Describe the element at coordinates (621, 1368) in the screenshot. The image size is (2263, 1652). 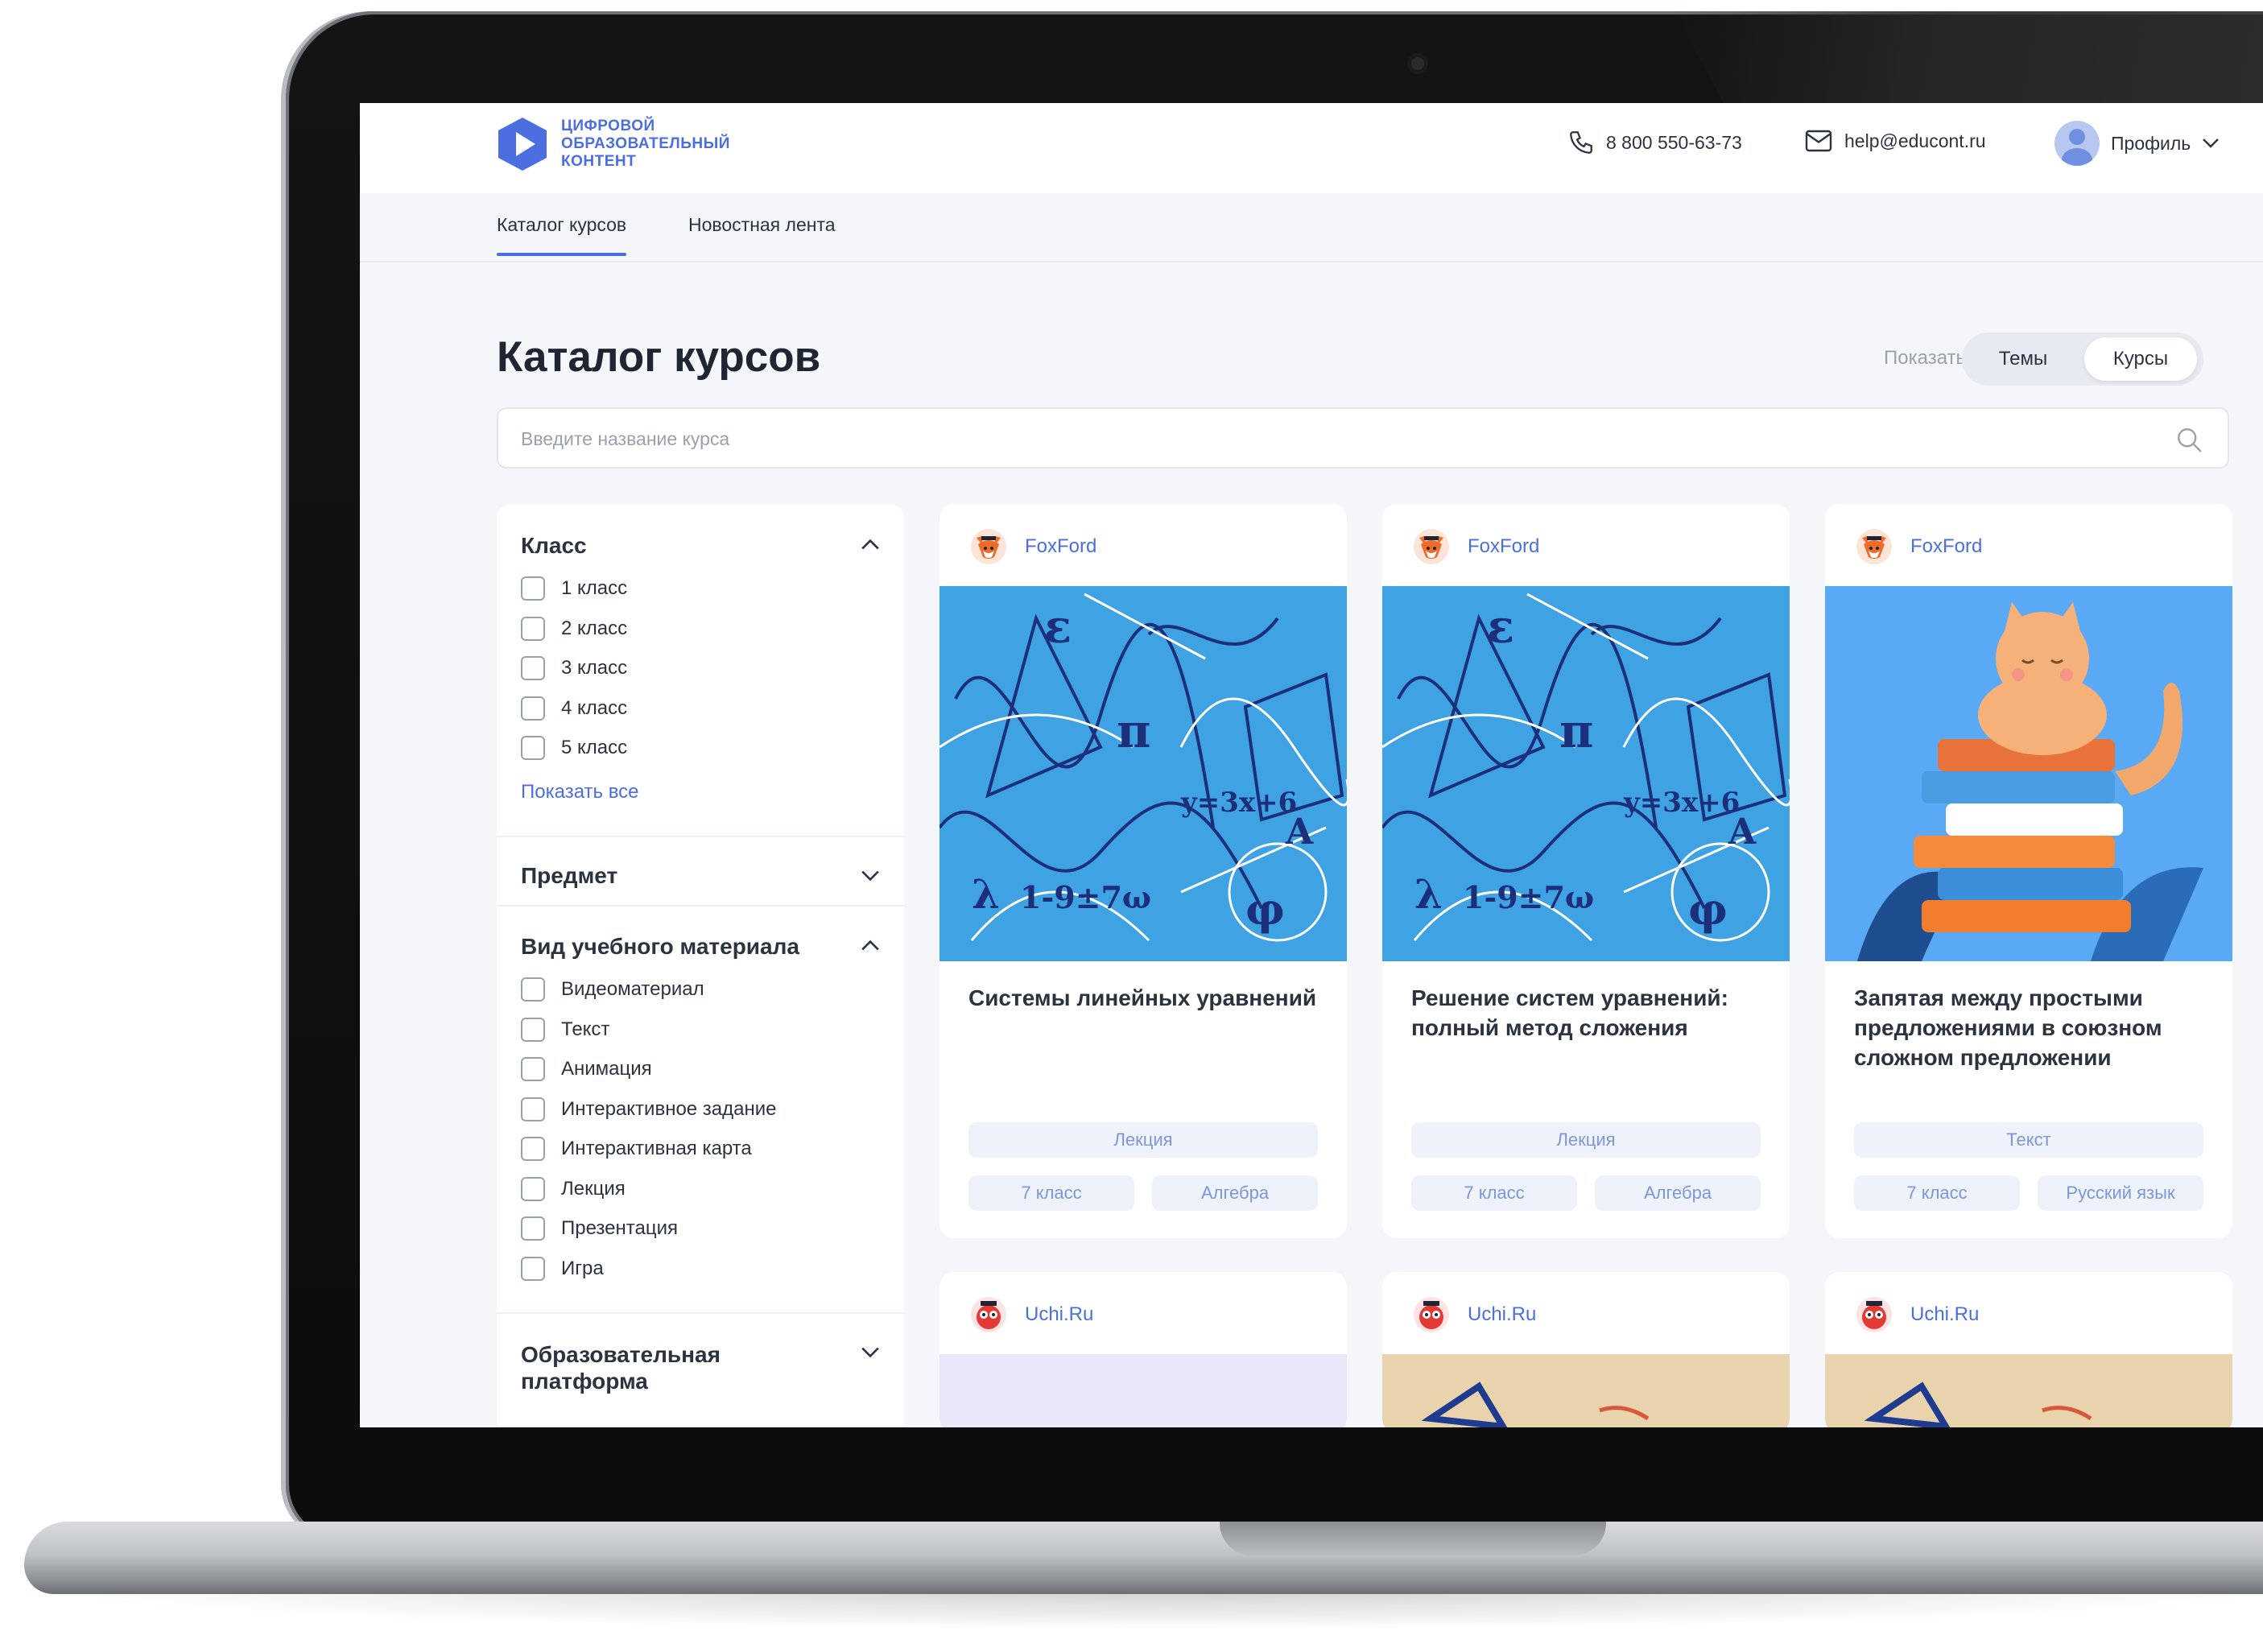
I see `filter-platform-title: Образовательная платформа` at that location.